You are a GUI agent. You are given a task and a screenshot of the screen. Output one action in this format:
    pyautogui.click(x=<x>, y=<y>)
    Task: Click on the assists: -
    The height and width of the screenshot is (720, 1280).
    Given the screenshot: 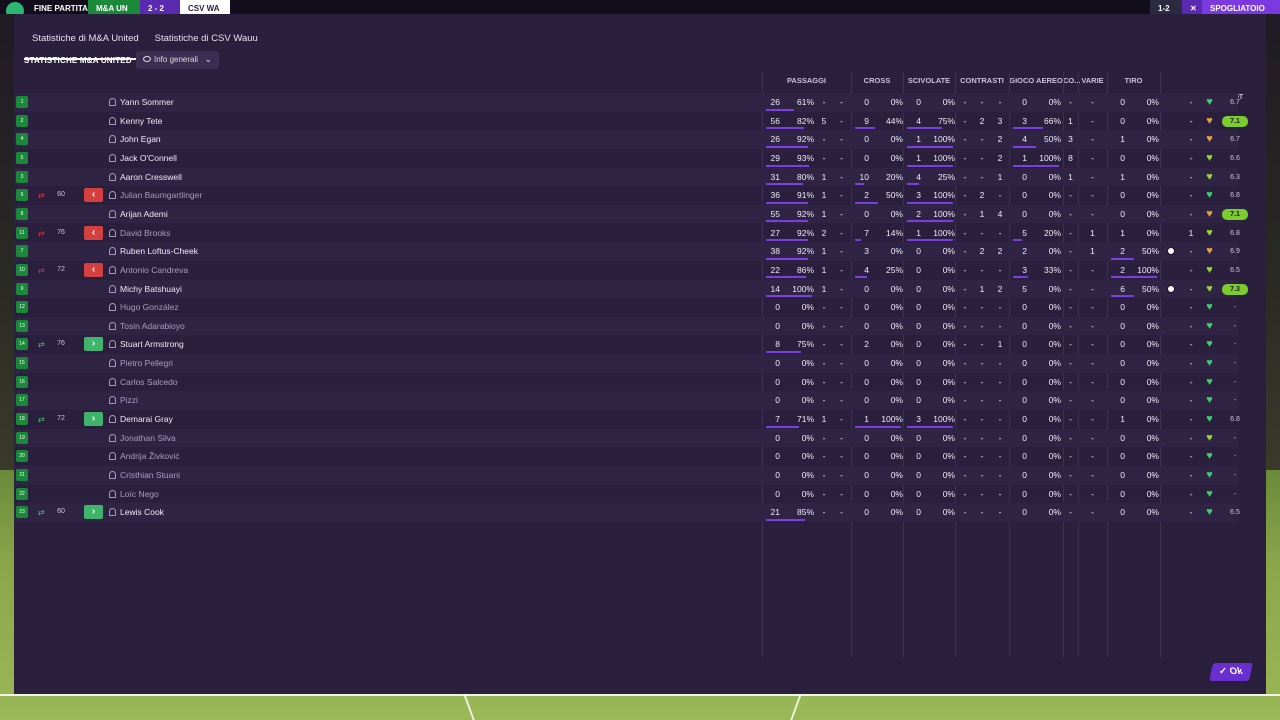 What is the action you would take?
    pyautogui.click(x=1191, y=475)
    